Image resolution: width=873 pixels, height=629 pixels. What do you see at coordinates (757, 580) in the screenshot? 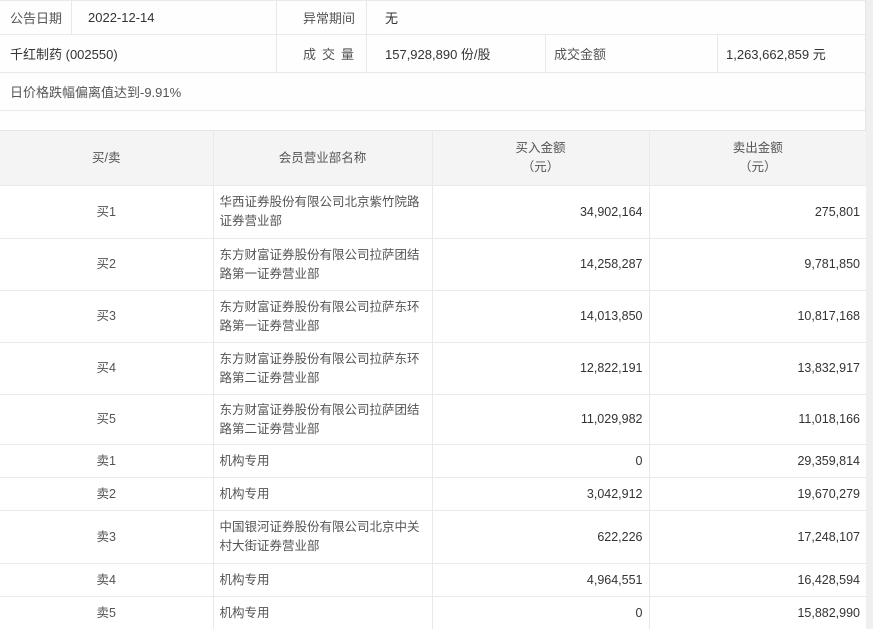
I see `sell-amount-cell: 16,428,594` at bounding box center [757, 580].